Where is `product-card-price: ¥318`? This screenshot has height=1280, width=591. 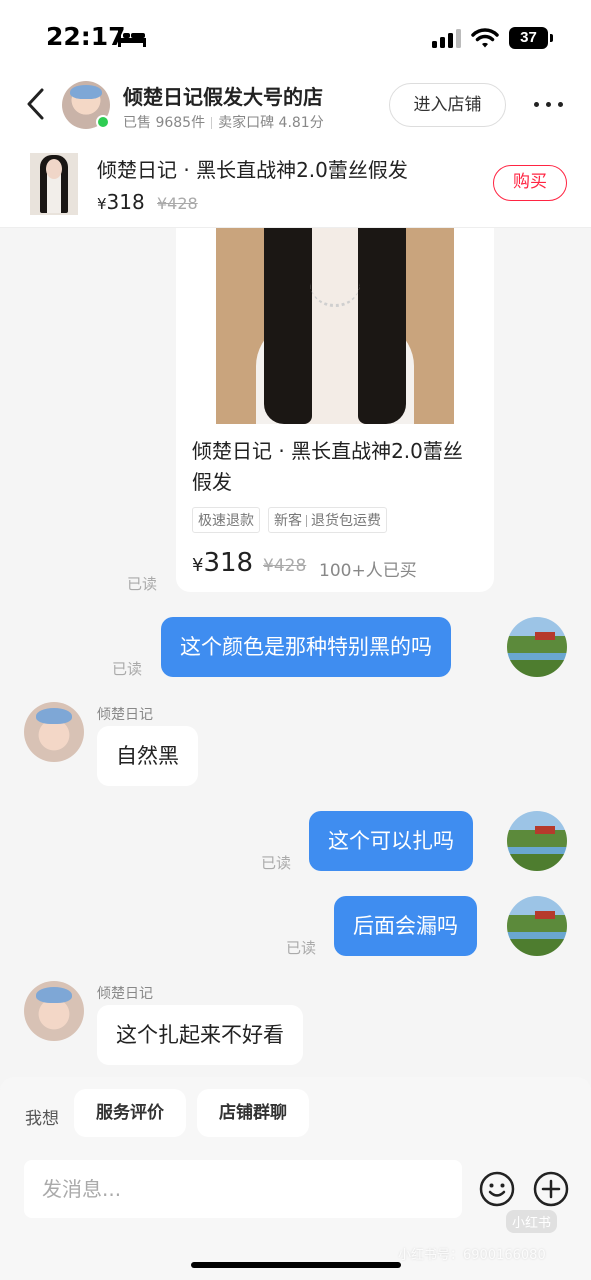
product-card-price: ¥318 is located at coordinates (223, 563).